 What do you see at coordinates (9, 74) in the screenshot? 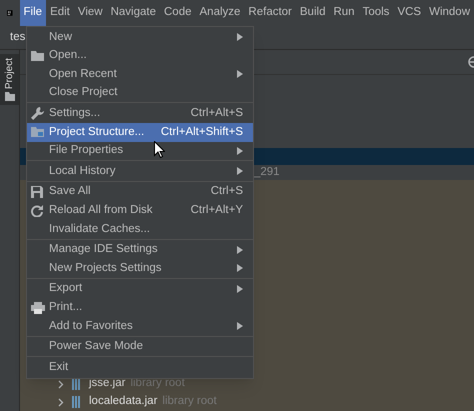
I see `tab-label: Project` at bounding box center [9, 74].